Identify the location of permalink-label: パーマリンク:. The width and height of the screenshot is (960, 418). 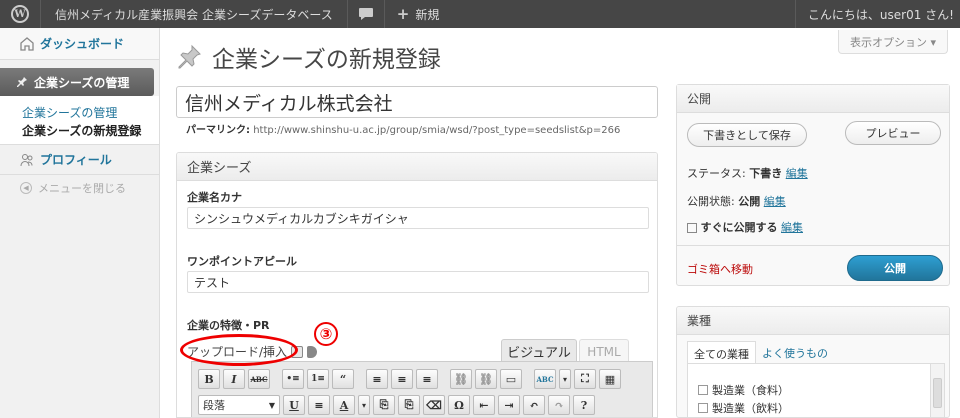
(218, 130).